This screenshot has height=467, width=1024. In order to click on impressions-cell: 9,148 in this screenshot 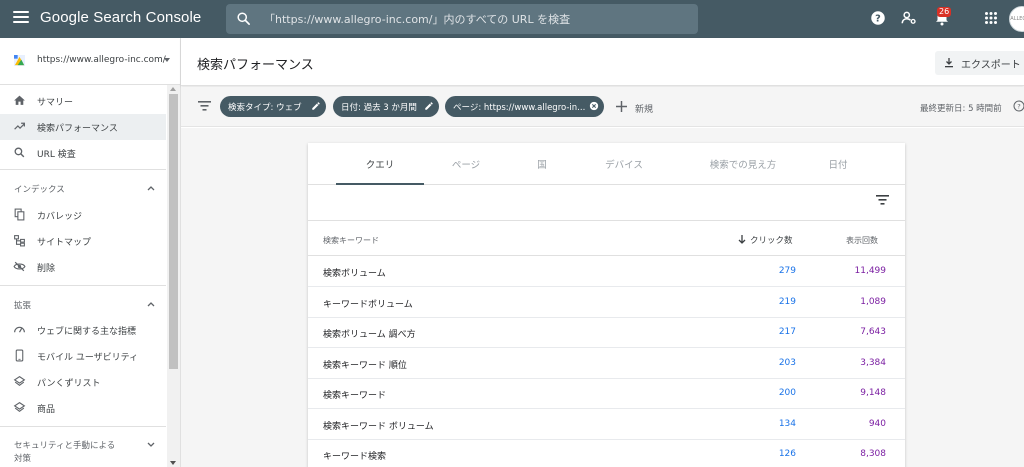, I will do `click(873, 393)`.